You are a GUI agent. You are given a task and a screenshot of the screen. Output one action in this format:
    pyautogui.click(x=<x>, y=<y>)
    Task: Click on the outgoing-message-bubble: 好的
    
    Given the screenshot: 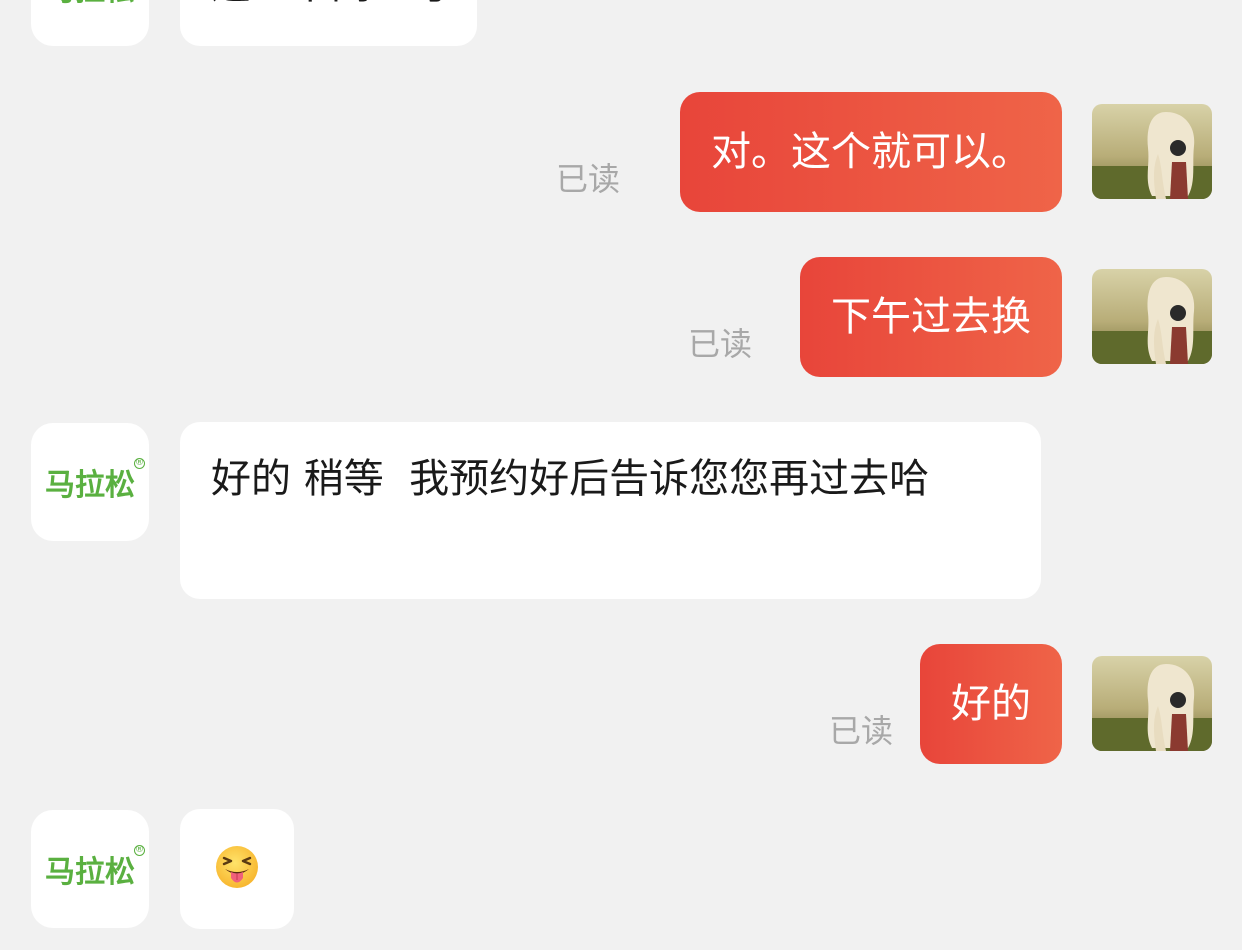 What is the action you would take?
    pyautogui.click(x=991, y=704)
    